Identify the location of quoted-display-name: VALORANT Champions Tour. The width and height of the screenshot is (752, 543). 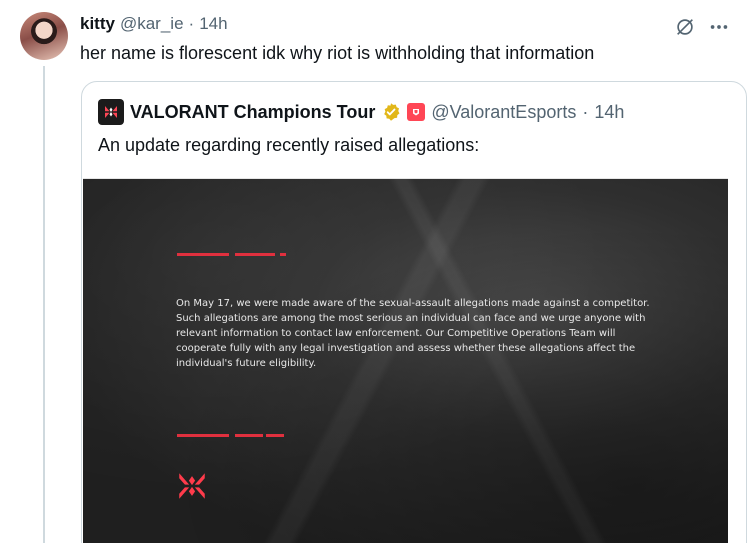
(252, 112).